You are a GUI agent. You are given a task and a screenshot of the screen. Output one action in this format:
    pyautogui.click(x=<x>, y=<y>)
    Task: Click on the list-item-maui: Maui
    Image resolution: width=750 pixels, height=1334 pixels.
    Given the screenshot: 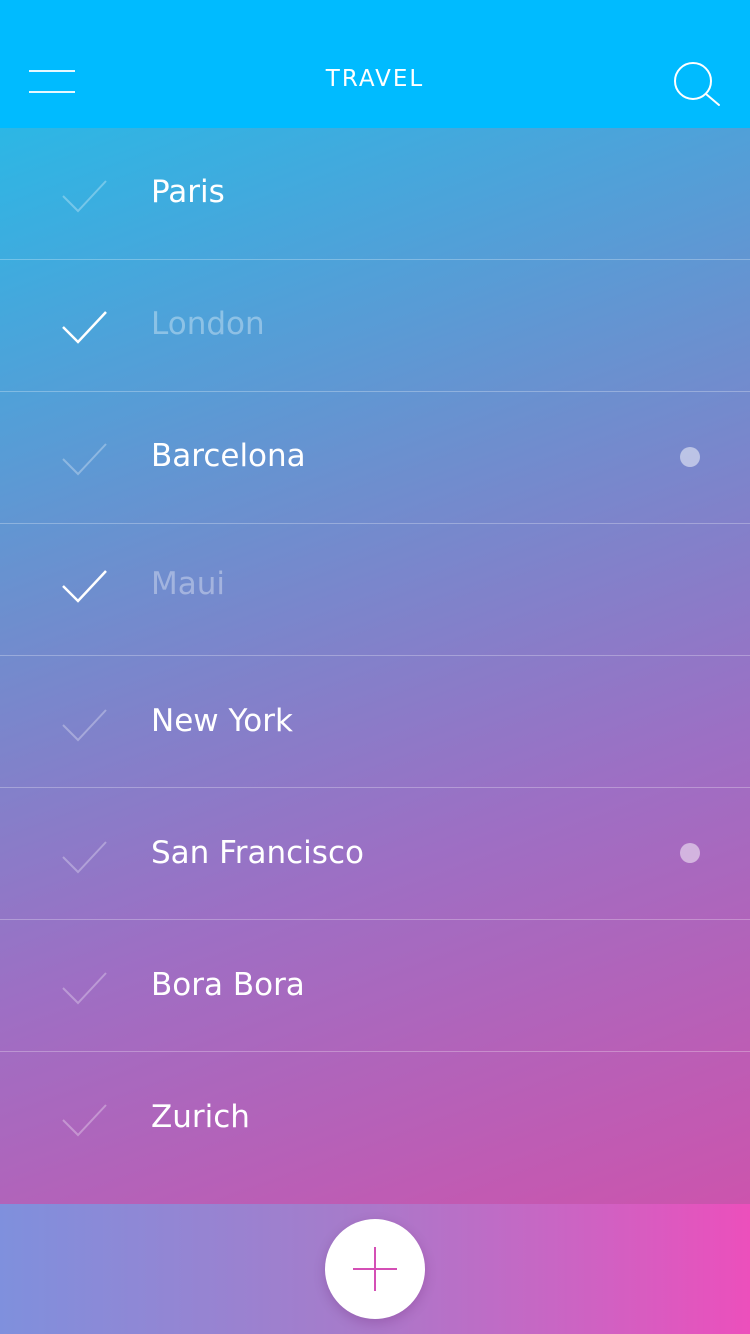 What is the action you would take?
    pyautogui.click(x=375, y=590)
    